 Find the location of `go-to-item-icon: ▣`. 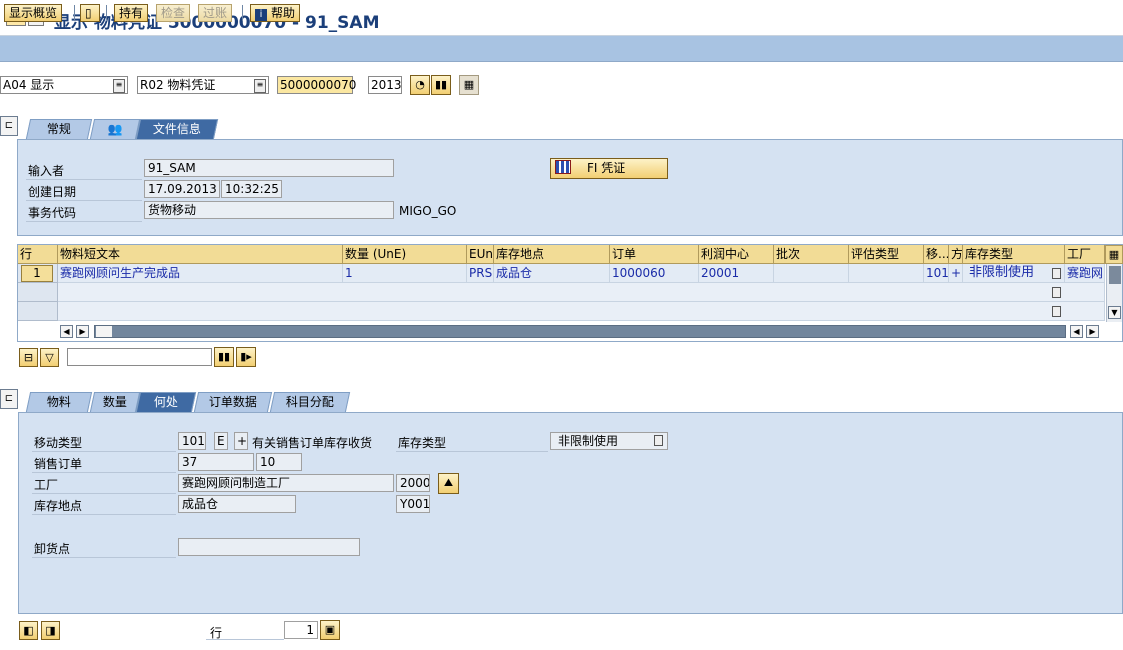

go-to-item-icon: ▣ is located at coordinates (330, 630).